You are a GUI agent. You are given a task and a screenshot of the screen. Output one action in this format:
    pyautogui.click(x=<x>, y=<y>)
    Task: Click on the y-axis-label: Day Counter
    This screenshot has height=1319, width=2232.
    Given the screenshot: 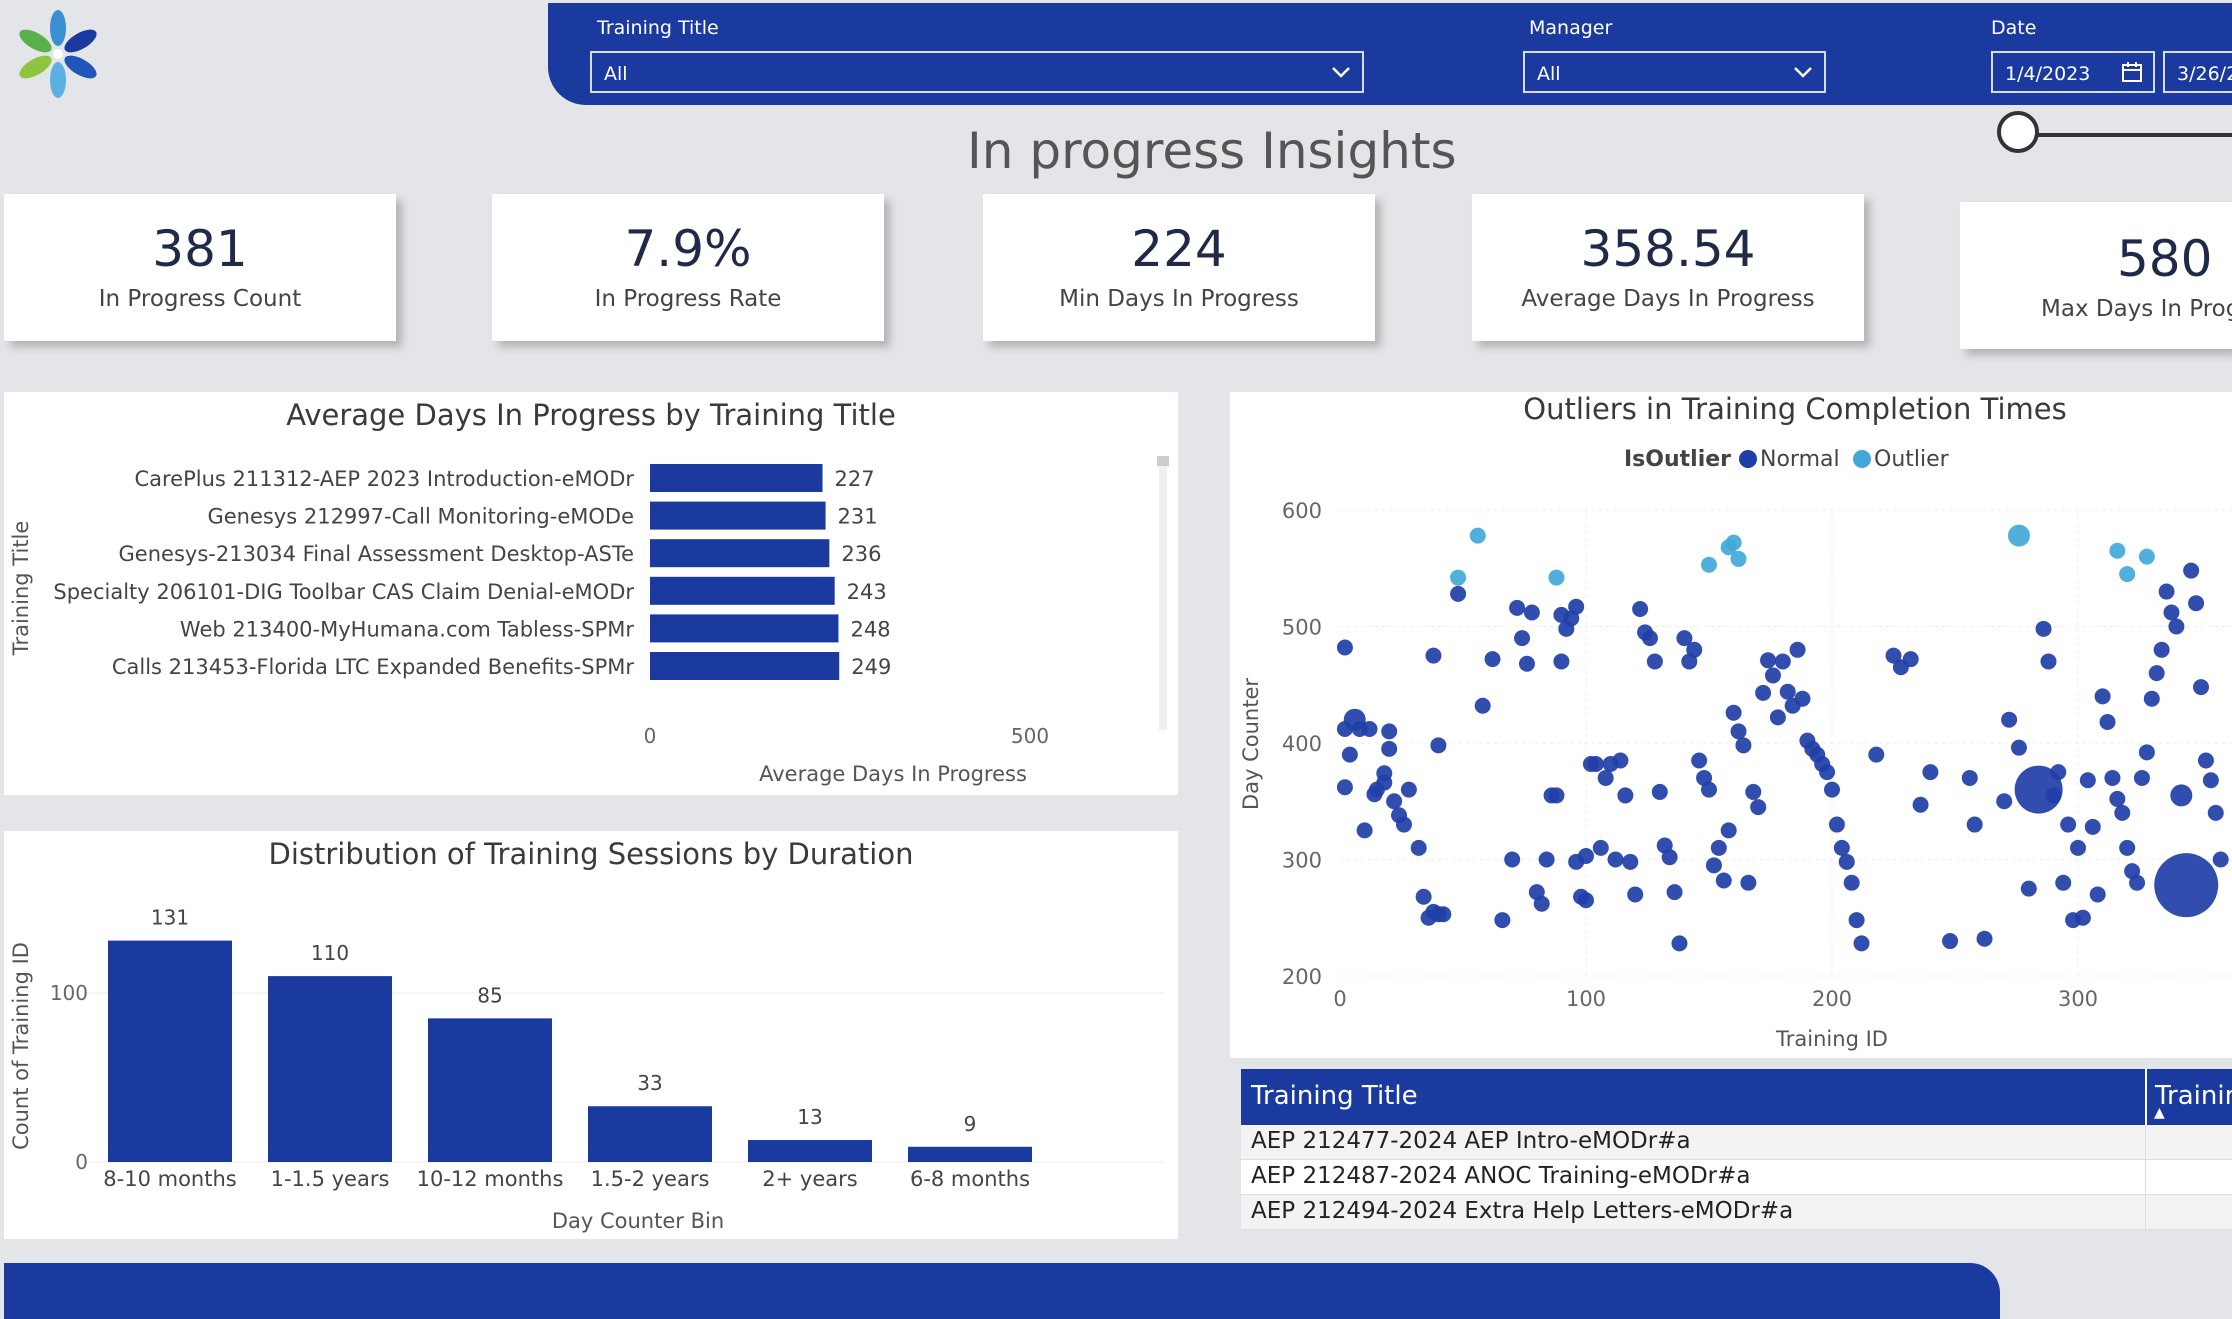 What is the action you would take?
    pyautogui.click(x=1251, y=744)
    